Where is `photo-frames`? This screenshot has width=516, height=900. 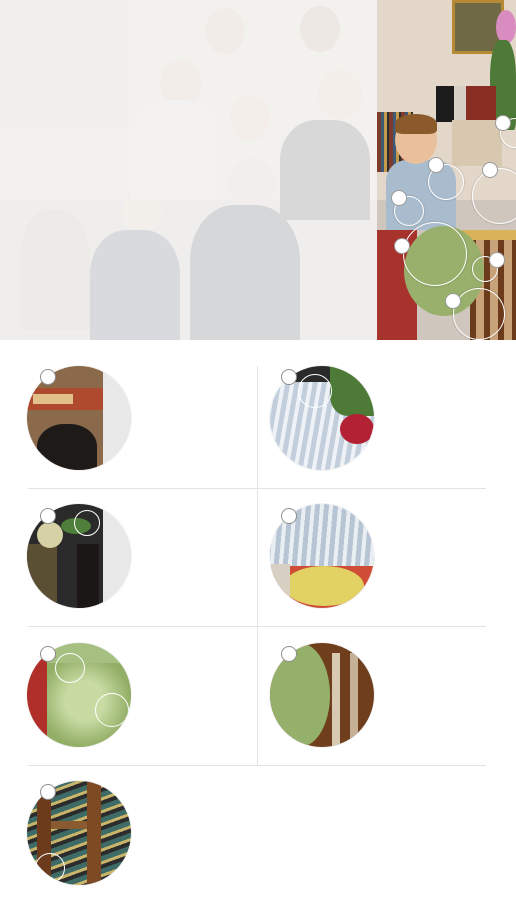
photo-frames is located at coordinates (466, 104).